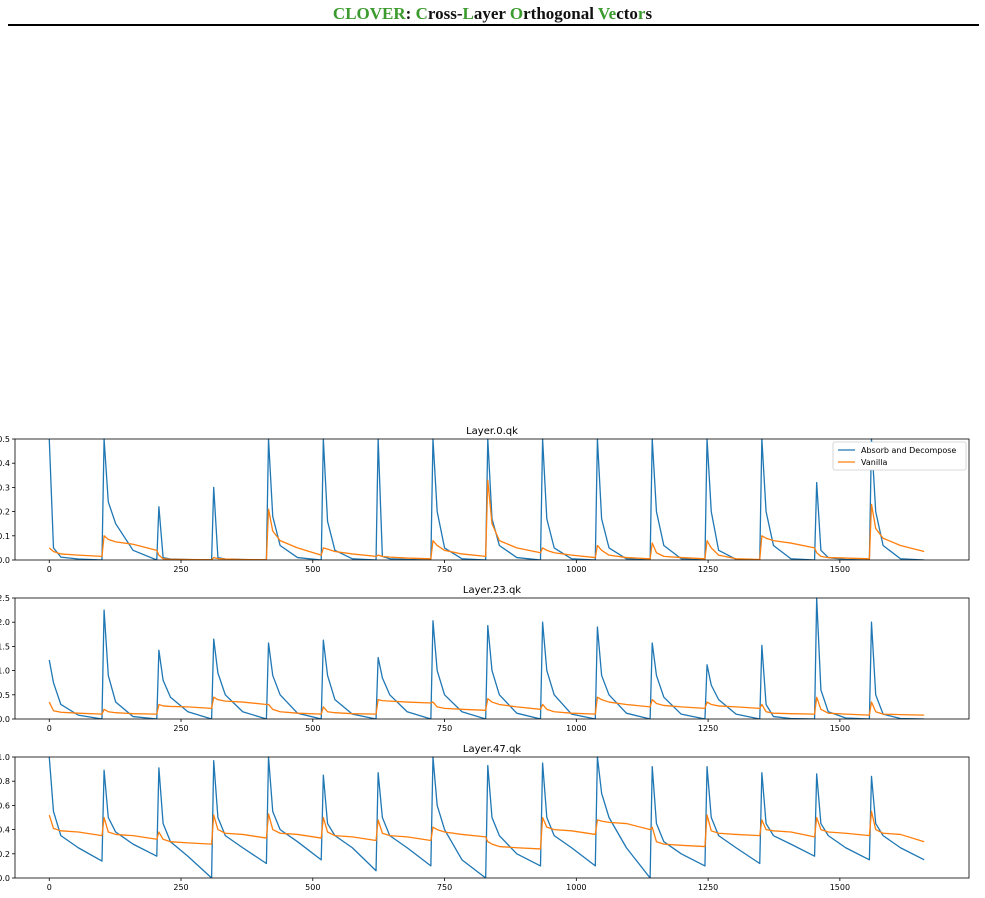 Image resolution: width=985 pixels, height=898 pixels. I want to click on chart-title: Layer.47.qk, so click(492, 749).